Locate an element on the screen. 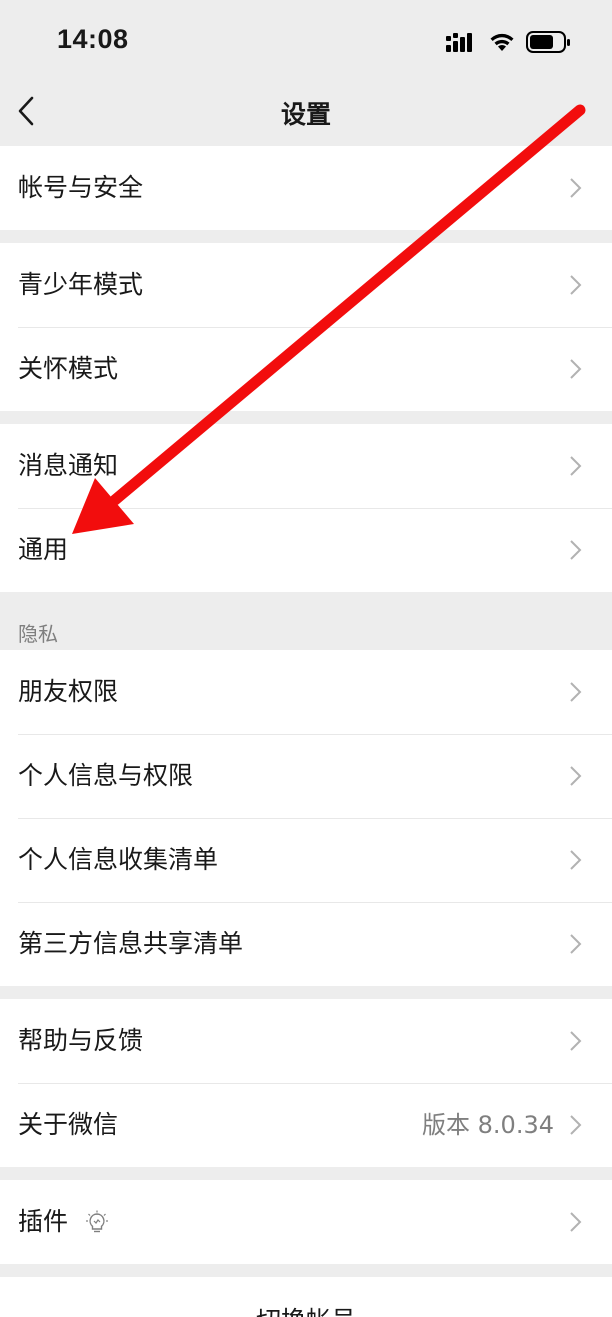 This screenshot has height=1317, width=612. settings-item-general: 通用 is located at coordinates (306, 550).